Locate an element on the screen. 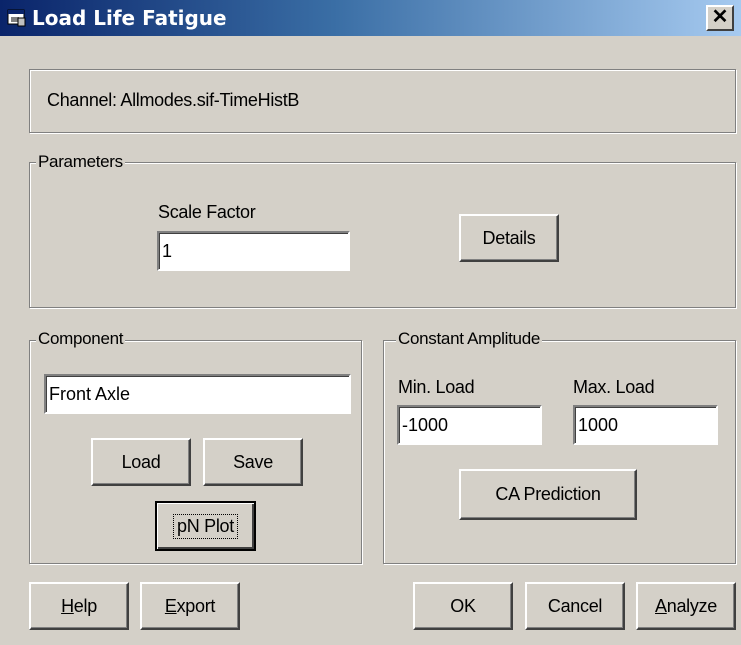 The image size is (741, 645). details-button: Details is located at coordinates (509, 238).